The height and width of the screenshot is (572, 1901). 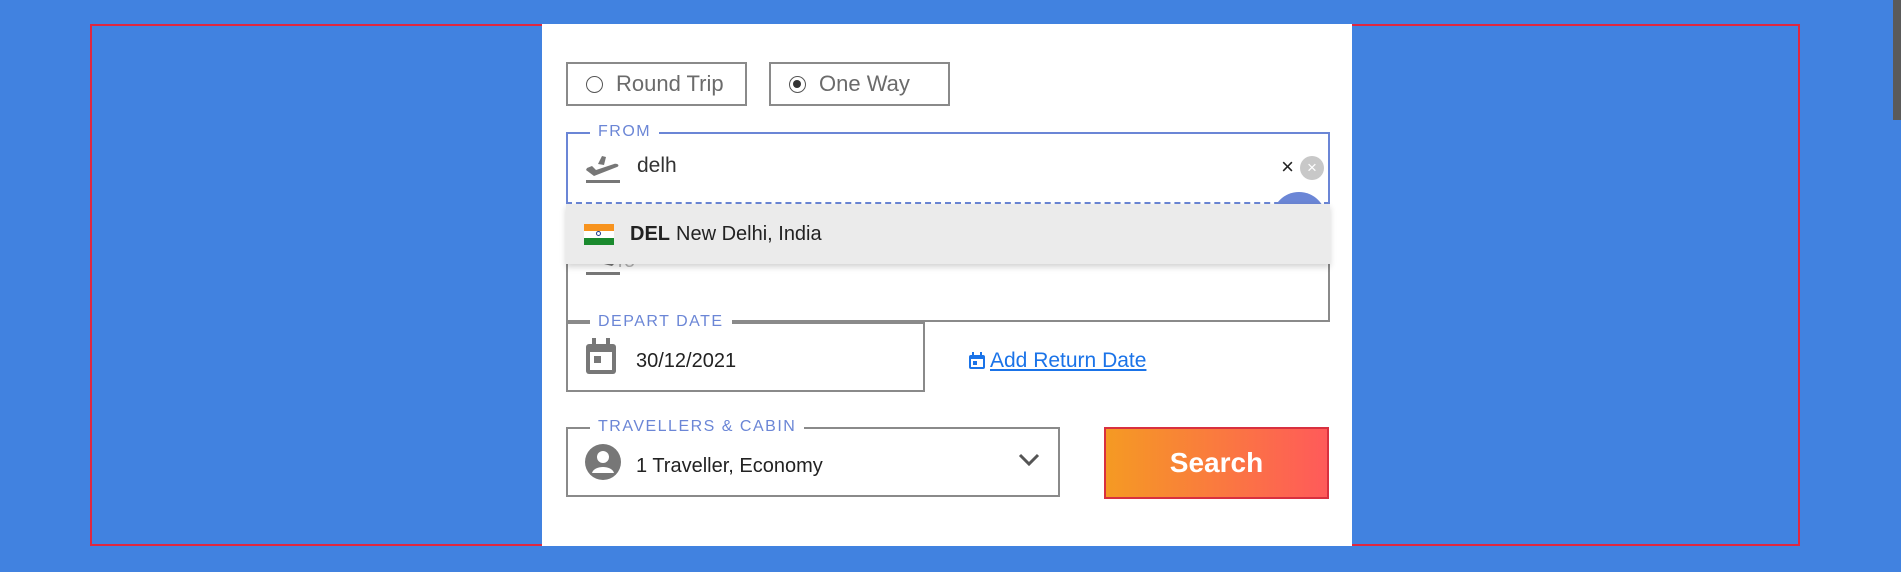 I want to click on one-way-radio, so click(x=797, y=84).